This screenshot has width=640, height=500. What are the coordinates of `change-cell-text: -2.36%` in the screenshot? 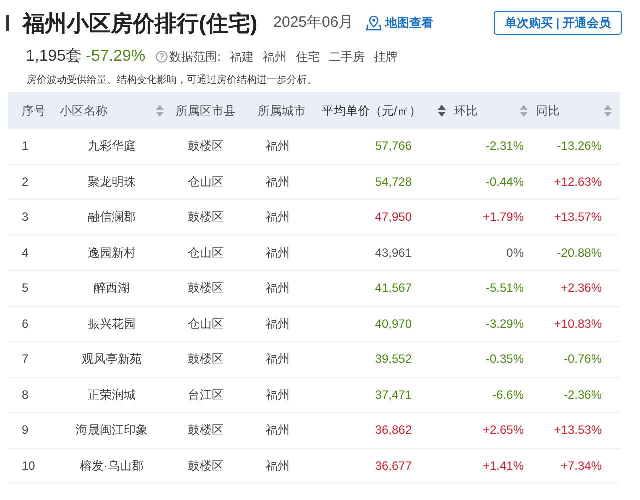 It's located at (583, 395).